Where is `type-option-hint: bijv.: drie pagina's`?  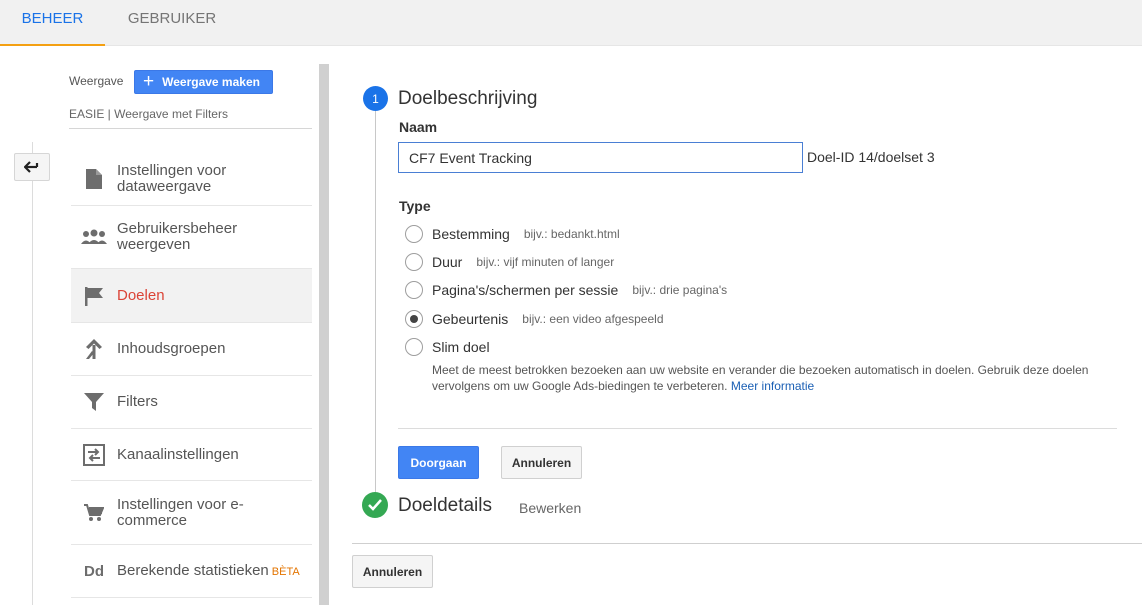
type-option-hint: bijv.: drie pagina's is located at coordinates (680, 290).